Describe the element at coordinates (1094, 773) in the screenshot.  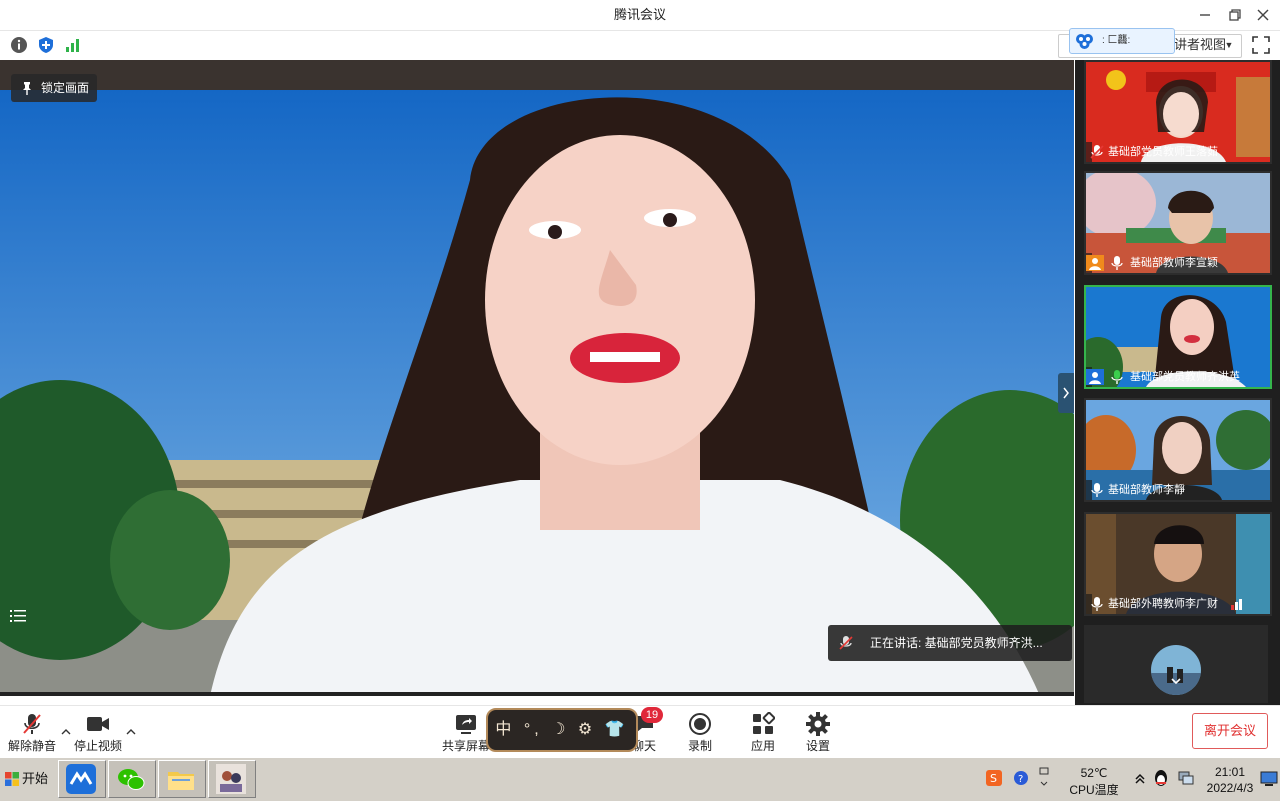
I see `cpu-temperature: 52℃` at that location.